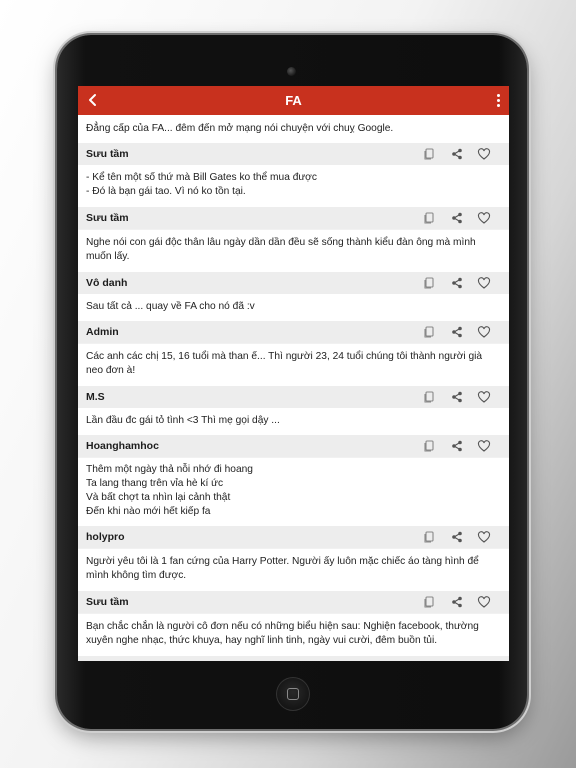 This screenshot has height=768, width=576. What do you see at coordinates (499, 101) in the screenshot?
I see `more-vert-icon` at bounding box center [499, 101].